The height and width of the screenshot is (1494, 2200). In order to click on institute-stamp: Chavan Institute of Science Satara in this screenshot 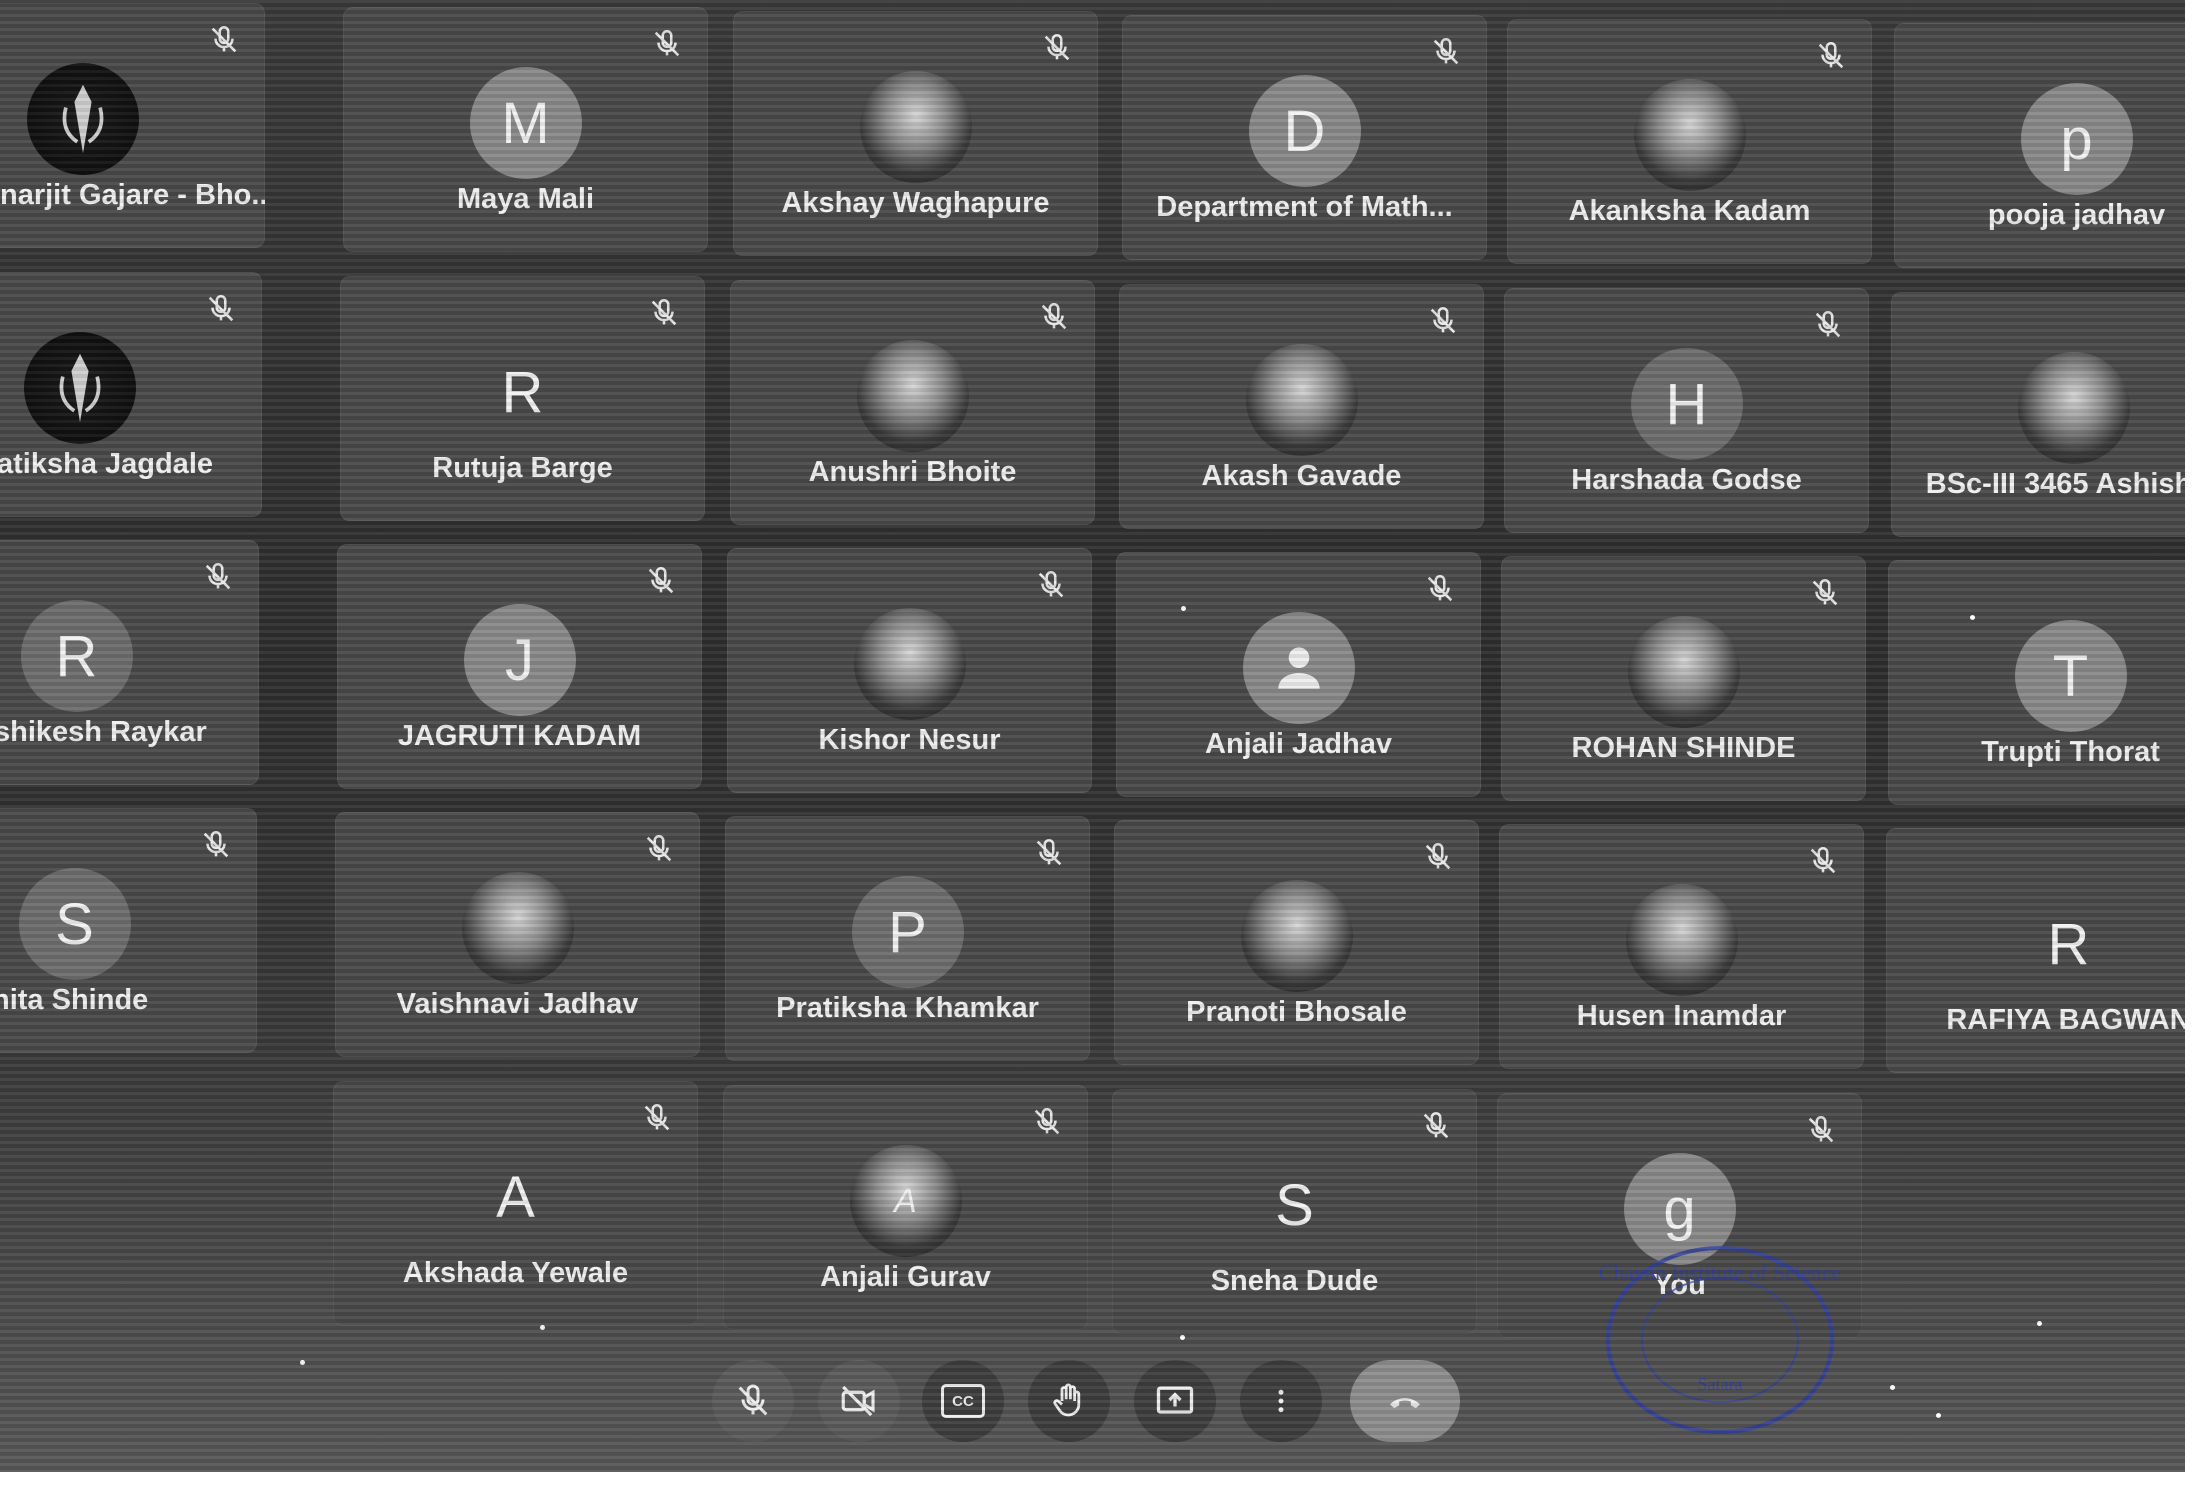, I will do `click(1720, 1340)`.